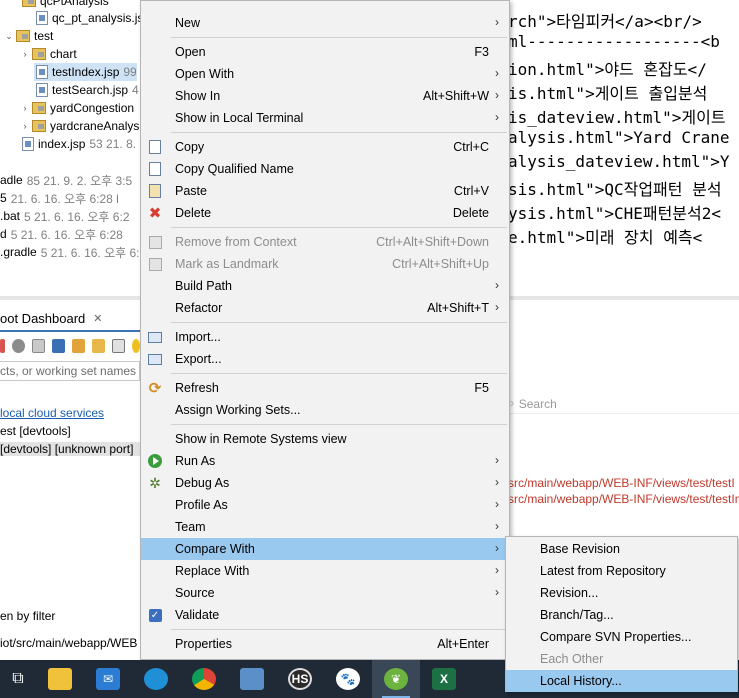 This screenshot has width=739, height=698. I want to click on tree-item-index: index.jsp 53 21. 8., so click(78, 144).